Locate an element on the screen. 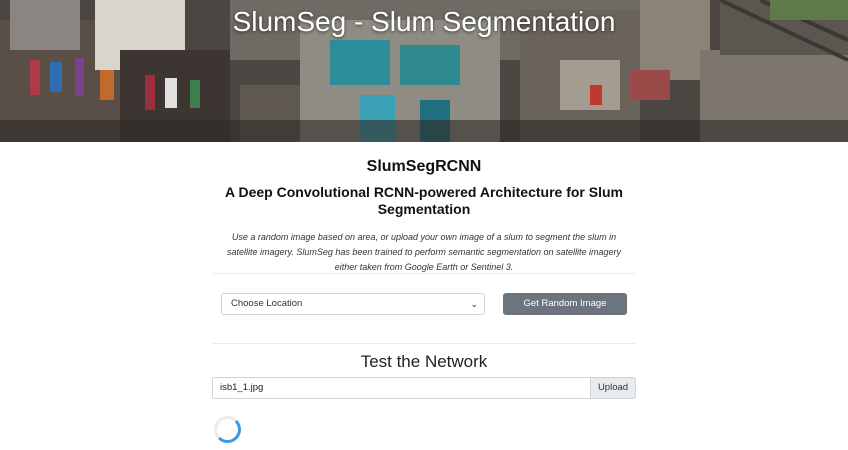 This screenshot has width=848, height=450. get-random-image-button: Get Random Image is located at coordinates (565, 304).